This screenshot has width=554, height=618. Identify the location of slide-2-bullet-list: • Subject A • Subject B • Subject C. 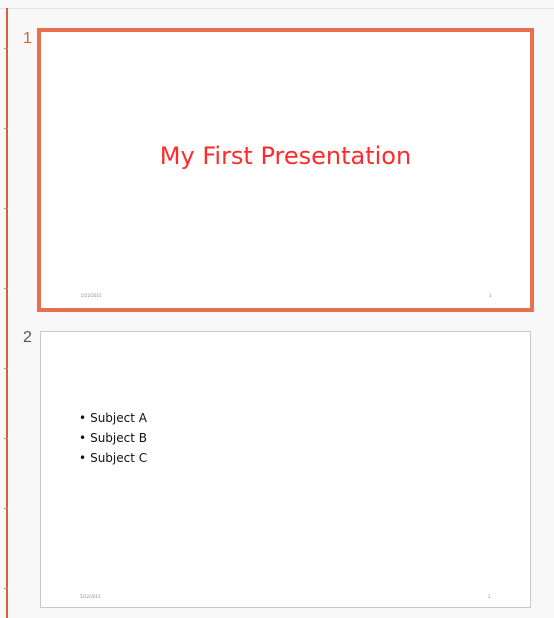
(113, 438).